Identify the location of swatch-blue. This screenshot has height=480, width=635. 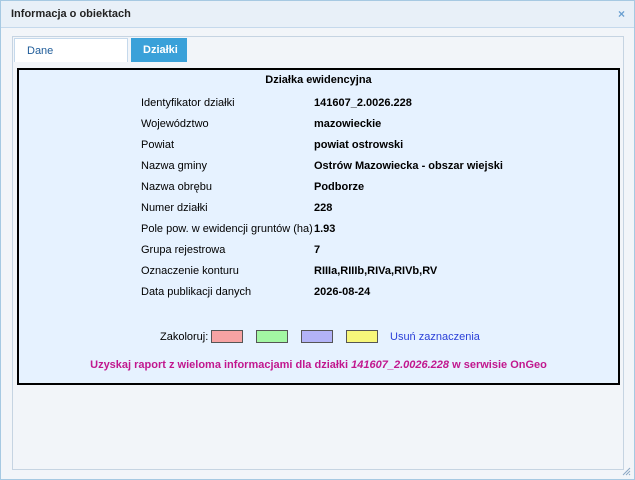
(317, 336).